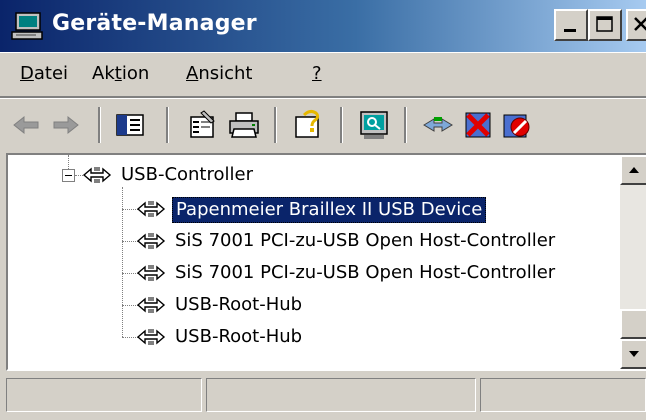  I want to click on maximize-icon, so click(604, 24).